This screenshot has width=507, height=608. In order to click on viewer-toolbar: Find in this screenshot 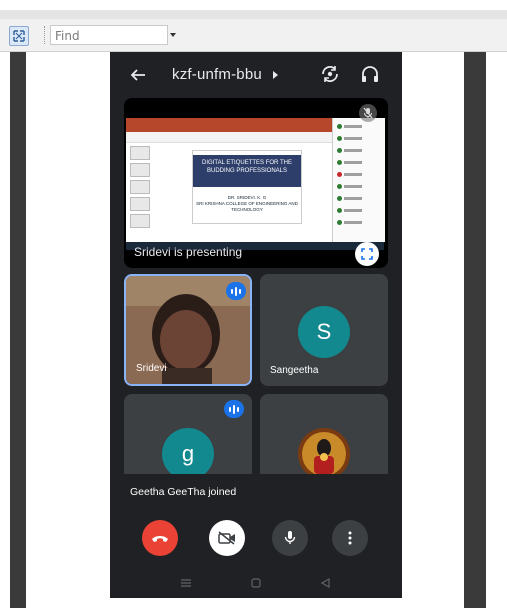, I will do `click(253, 35)`.